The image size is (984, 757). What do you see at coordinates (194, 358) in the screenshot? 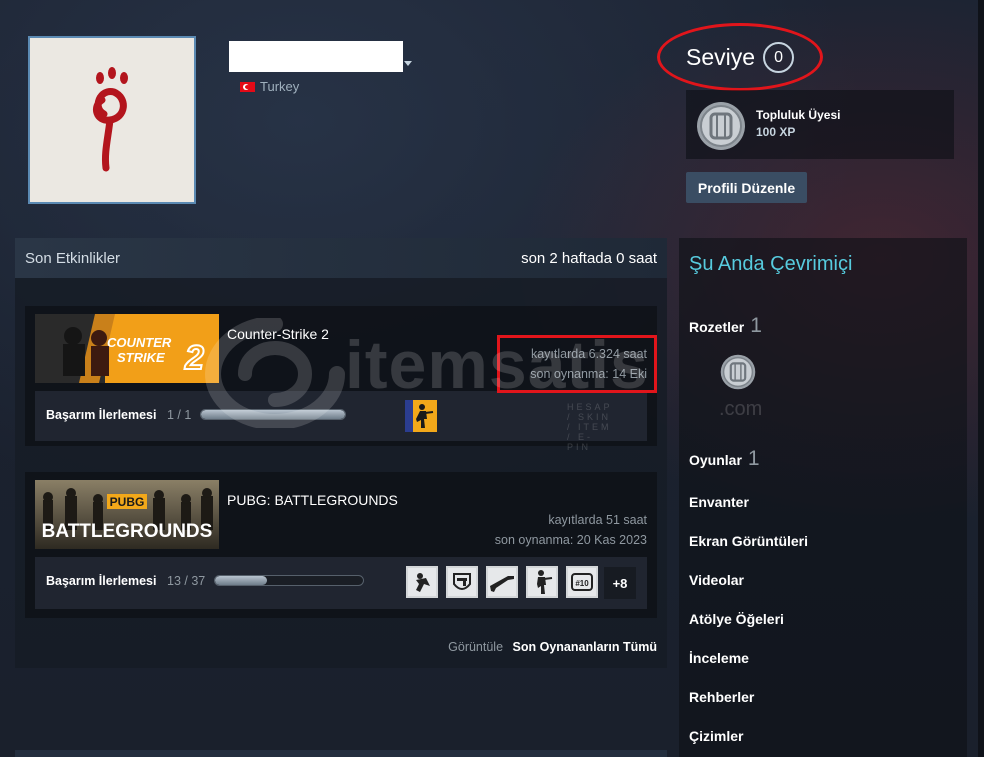
I see `cs2-capsule-number: 2` at bounding box center [194, 358].